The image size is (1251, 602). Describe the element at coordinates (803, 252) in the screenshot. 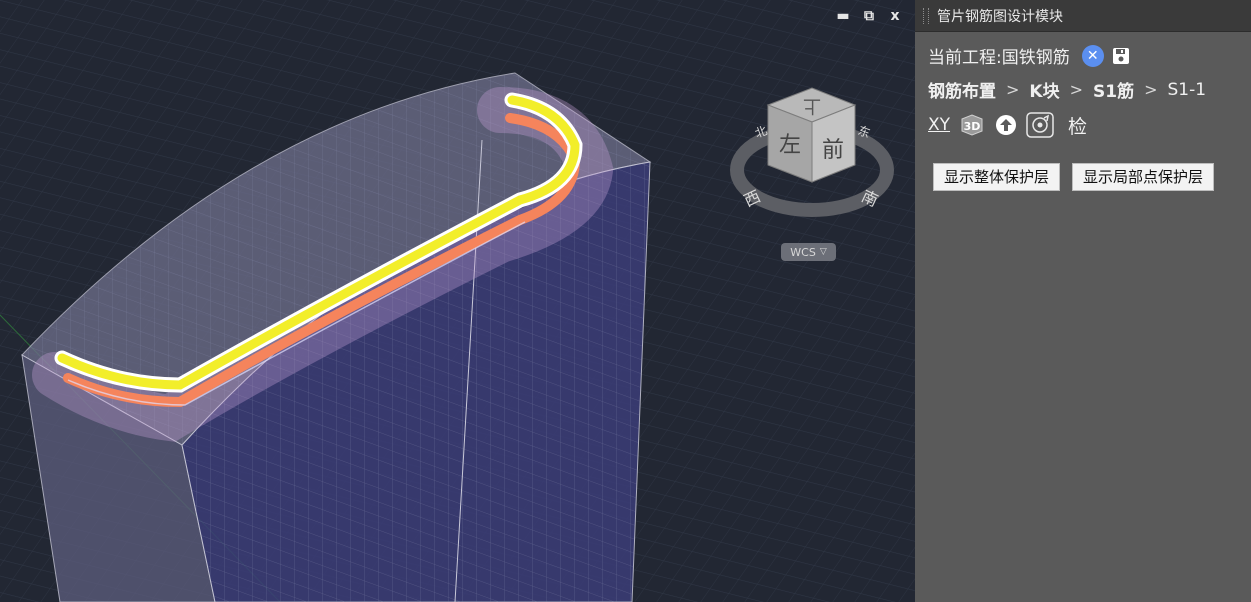

I see `wcs-label: WCS` at that location.